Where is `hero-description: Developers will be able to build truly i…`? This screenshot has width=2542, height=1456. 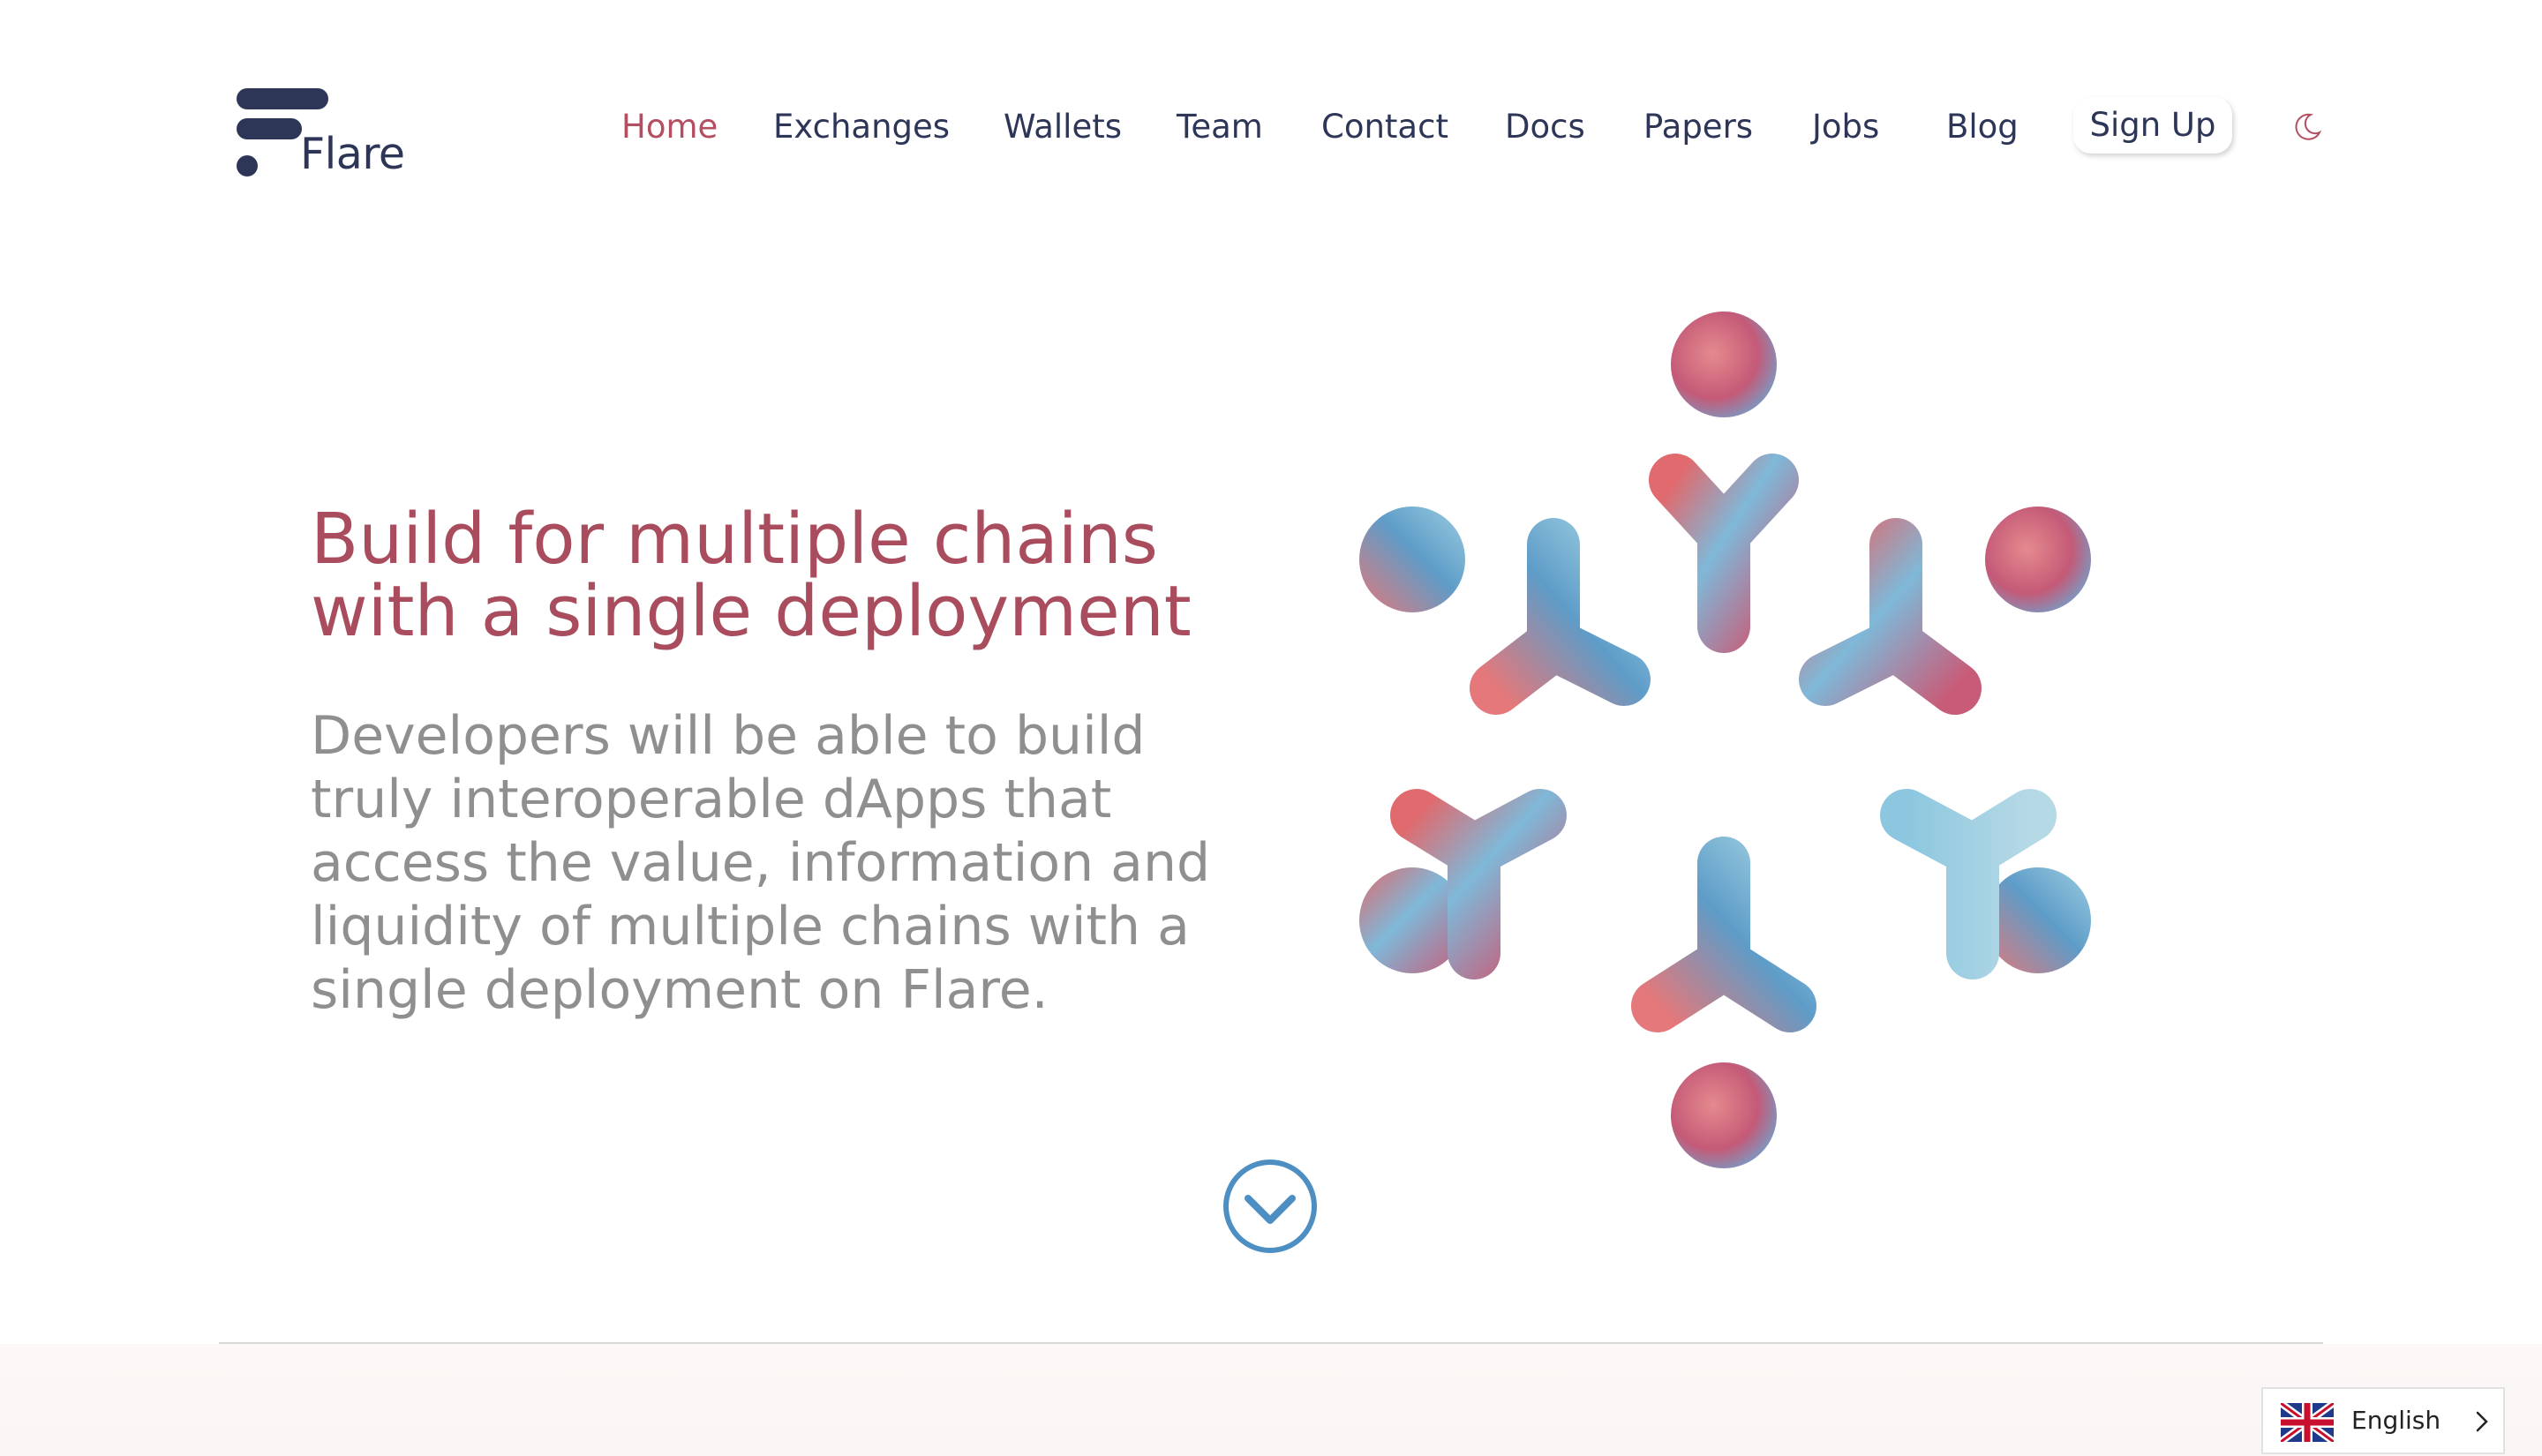
hero-description: Developers will be able to build truly i… is located at coordinates (761, 863).